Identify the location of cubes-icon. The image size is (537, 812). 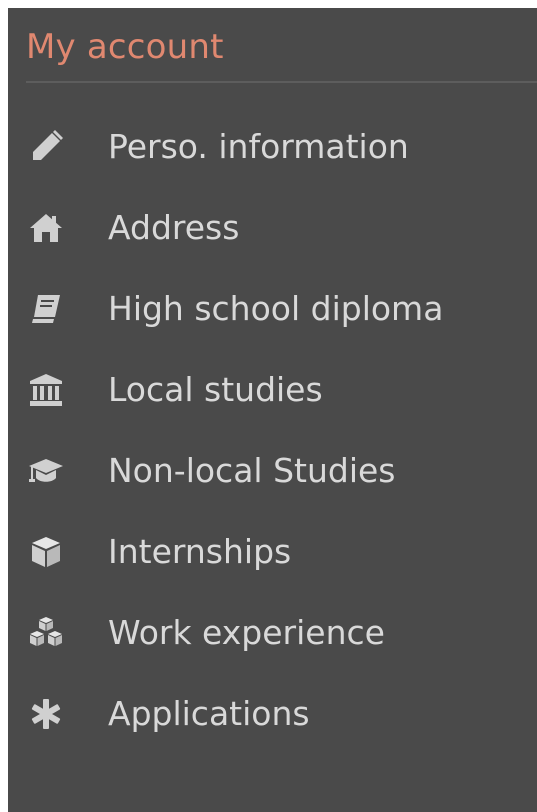
(46, 633).